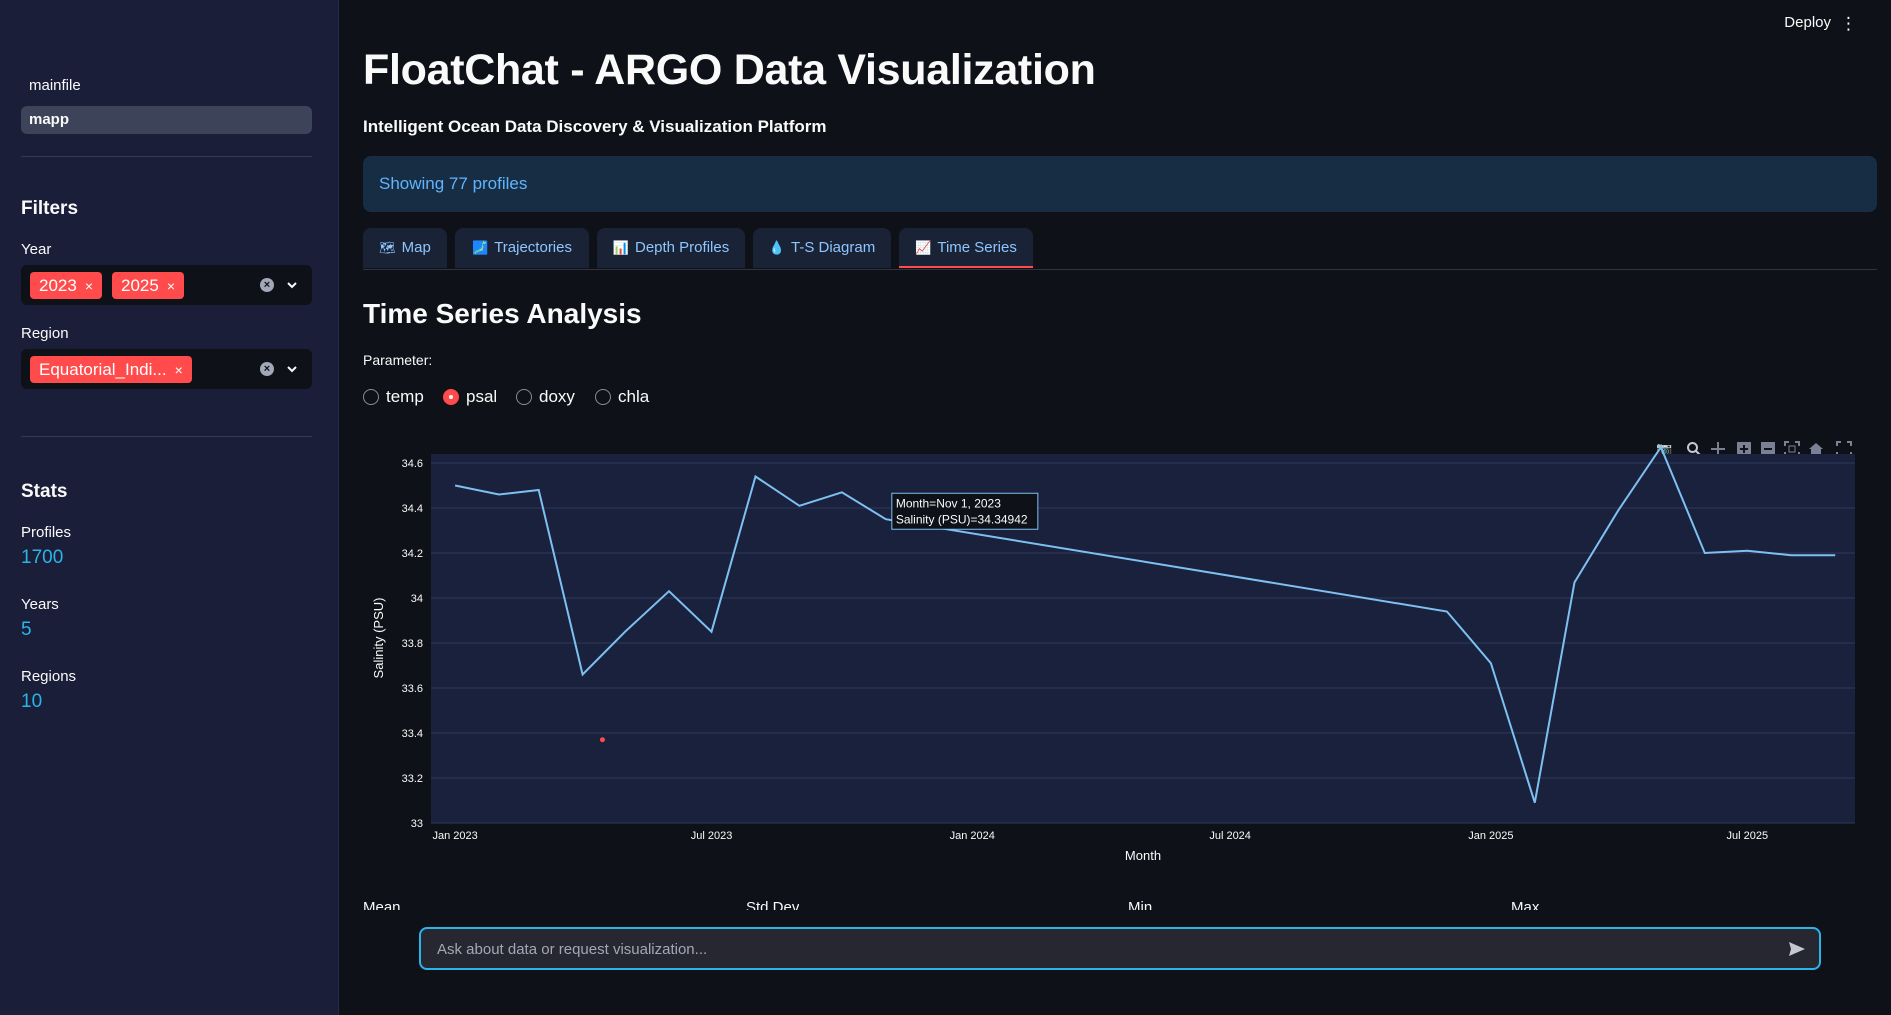  What do you see at coordinates (634, 396) in the screenshot?
I see `radio-label: chla` at bounding box center [634, 396].